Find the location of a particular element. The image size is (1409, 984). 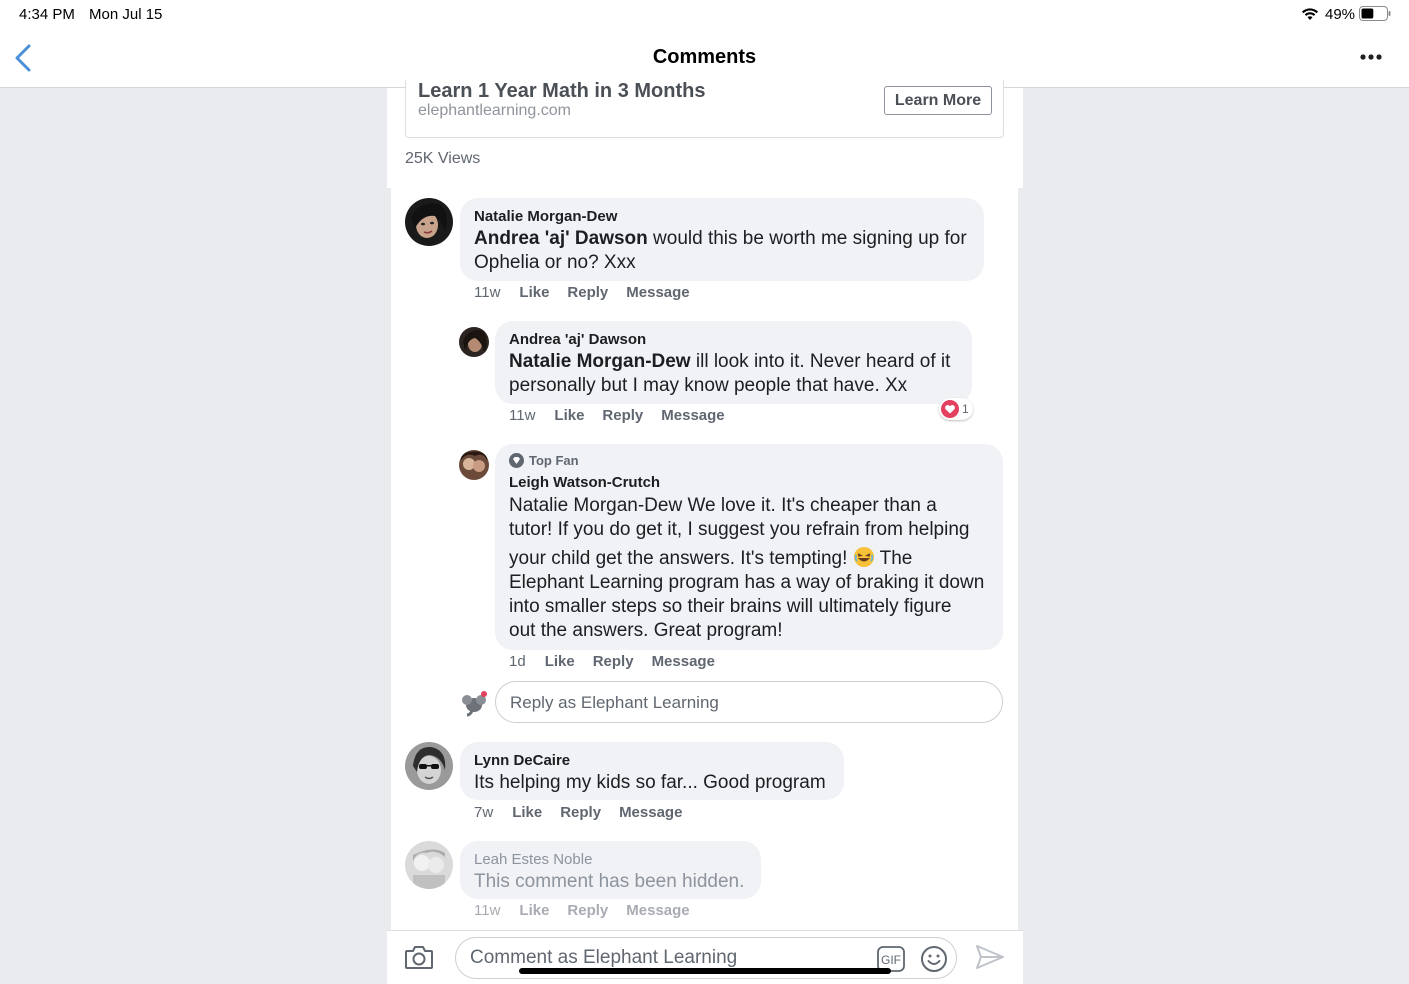

smiley-icon is located at coordinates (934, 959).